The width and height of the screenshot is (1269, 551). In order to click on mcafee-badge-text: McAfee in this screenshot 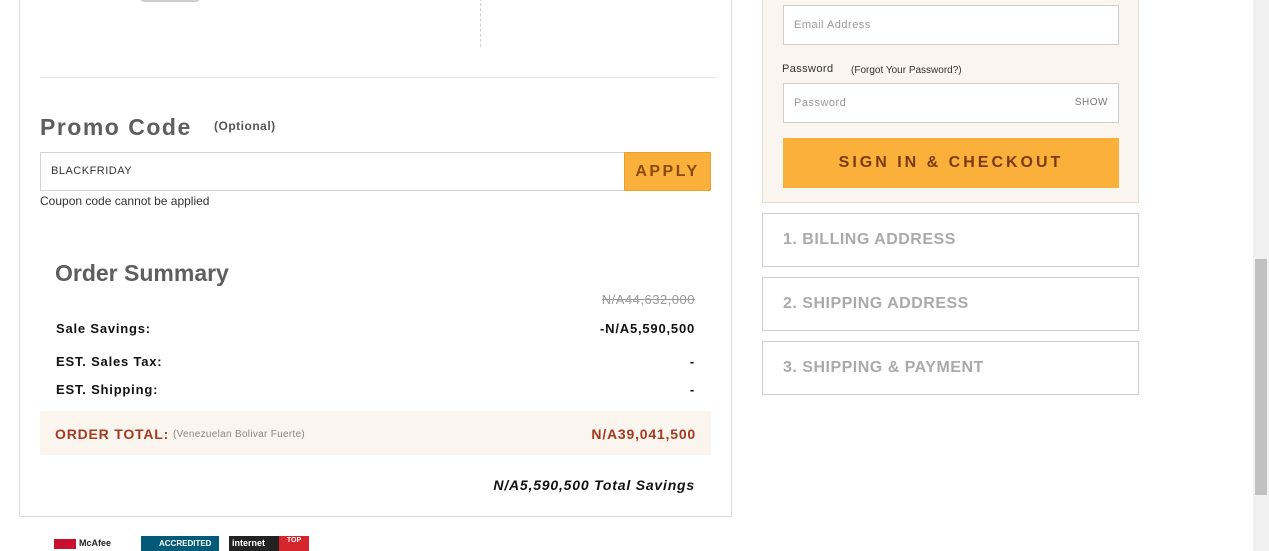, I will do `click(95, 543)`.